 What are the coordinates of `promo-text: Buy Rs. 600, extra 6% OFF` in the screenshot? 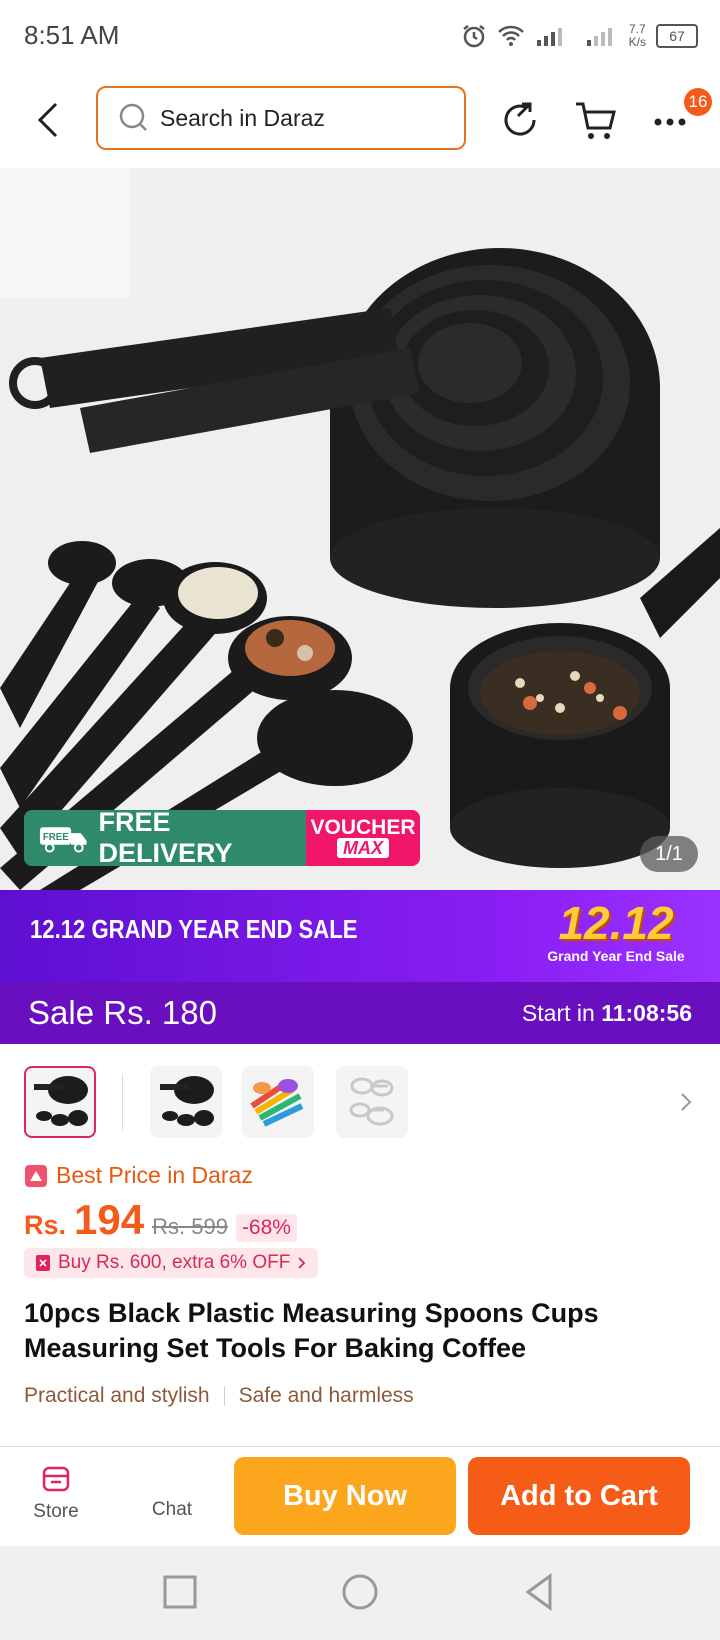 It's located at (174, 1262).